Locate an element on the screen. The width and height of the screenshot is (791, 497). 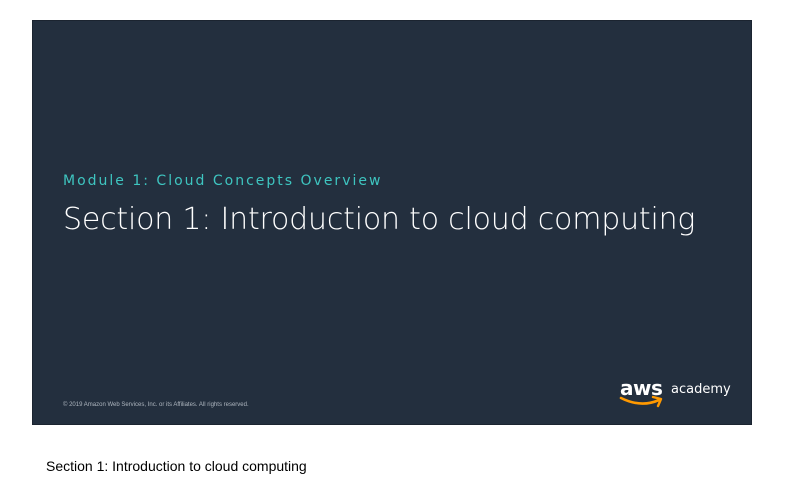
module-label: Module 1: Cloud Concepts Overview is located at coordinates (223, 181).